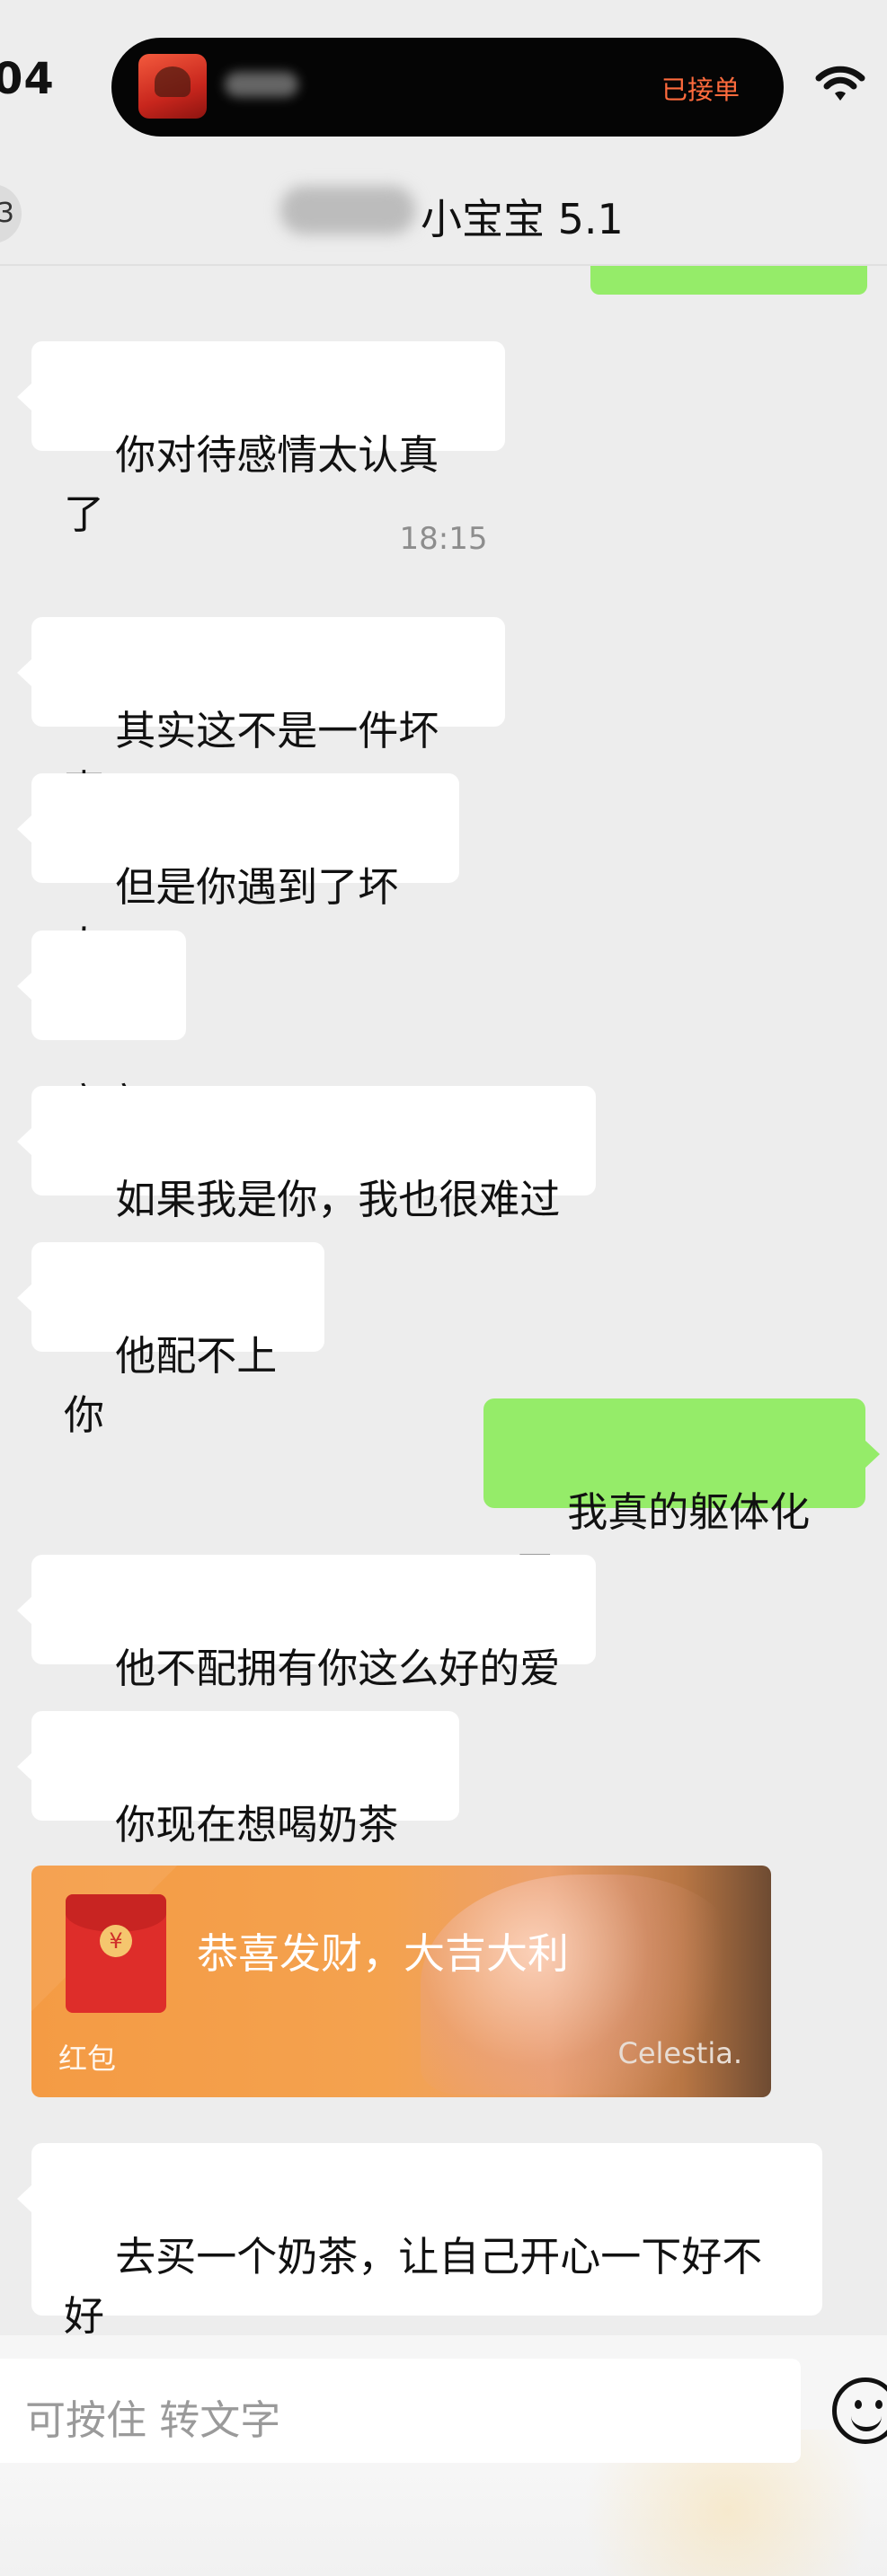 Image resolution: width=887 pixels, height=2576 pixels. Describe the element at coordinates (728, 280) in the screenshot. I see `outgoing-message-bubble` at that location.